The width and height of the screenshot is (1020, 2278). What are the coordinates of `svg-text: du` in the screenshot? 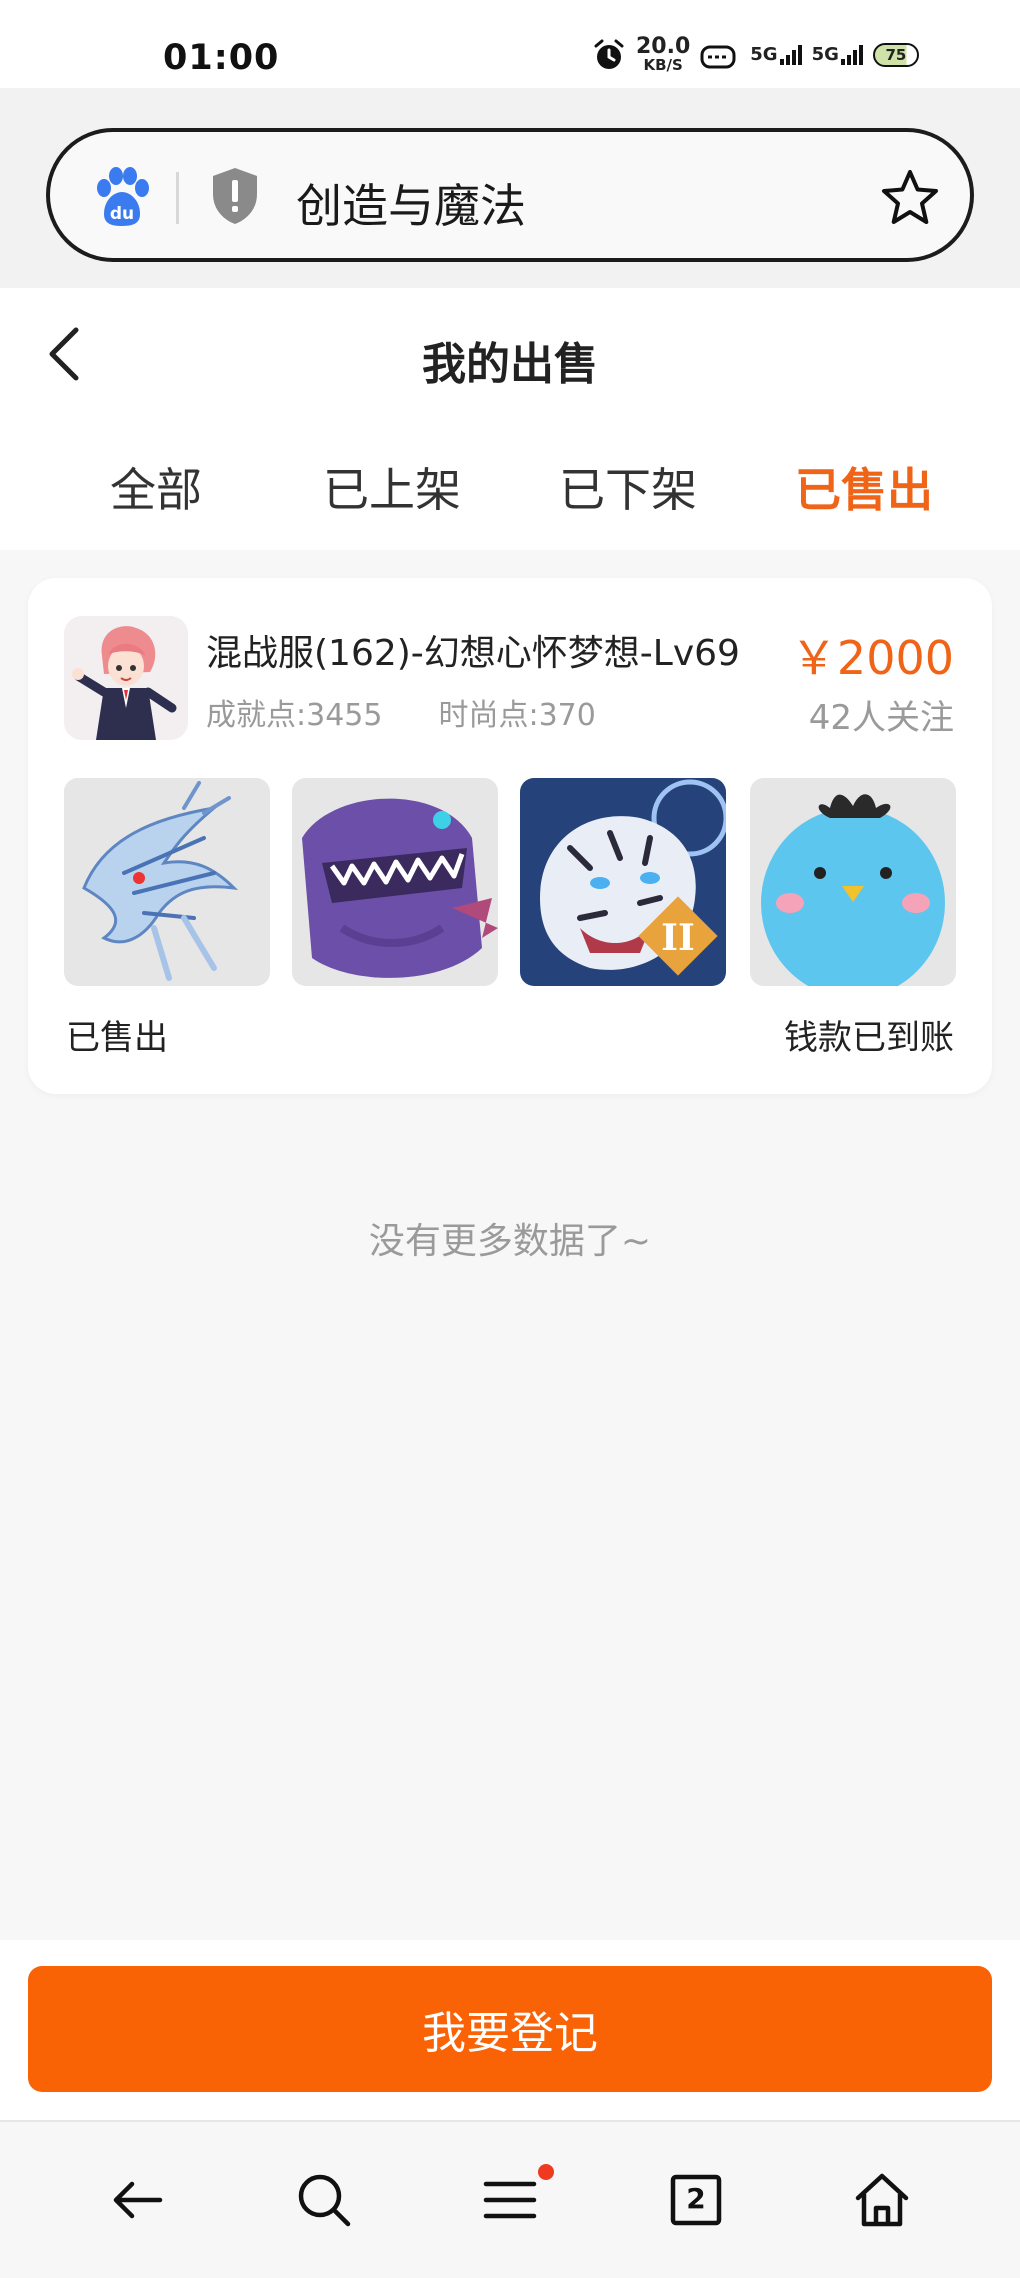 It's located at (122, 214).